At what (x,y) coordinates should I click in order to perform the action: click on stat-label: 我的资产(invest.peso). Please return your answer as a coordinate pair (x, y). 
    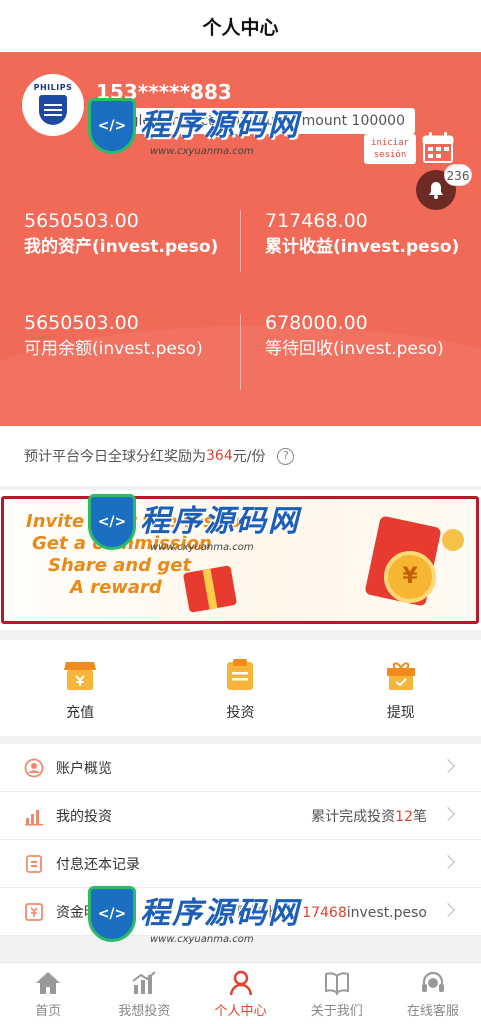
    Looking at the image, I should click on (121, 247).